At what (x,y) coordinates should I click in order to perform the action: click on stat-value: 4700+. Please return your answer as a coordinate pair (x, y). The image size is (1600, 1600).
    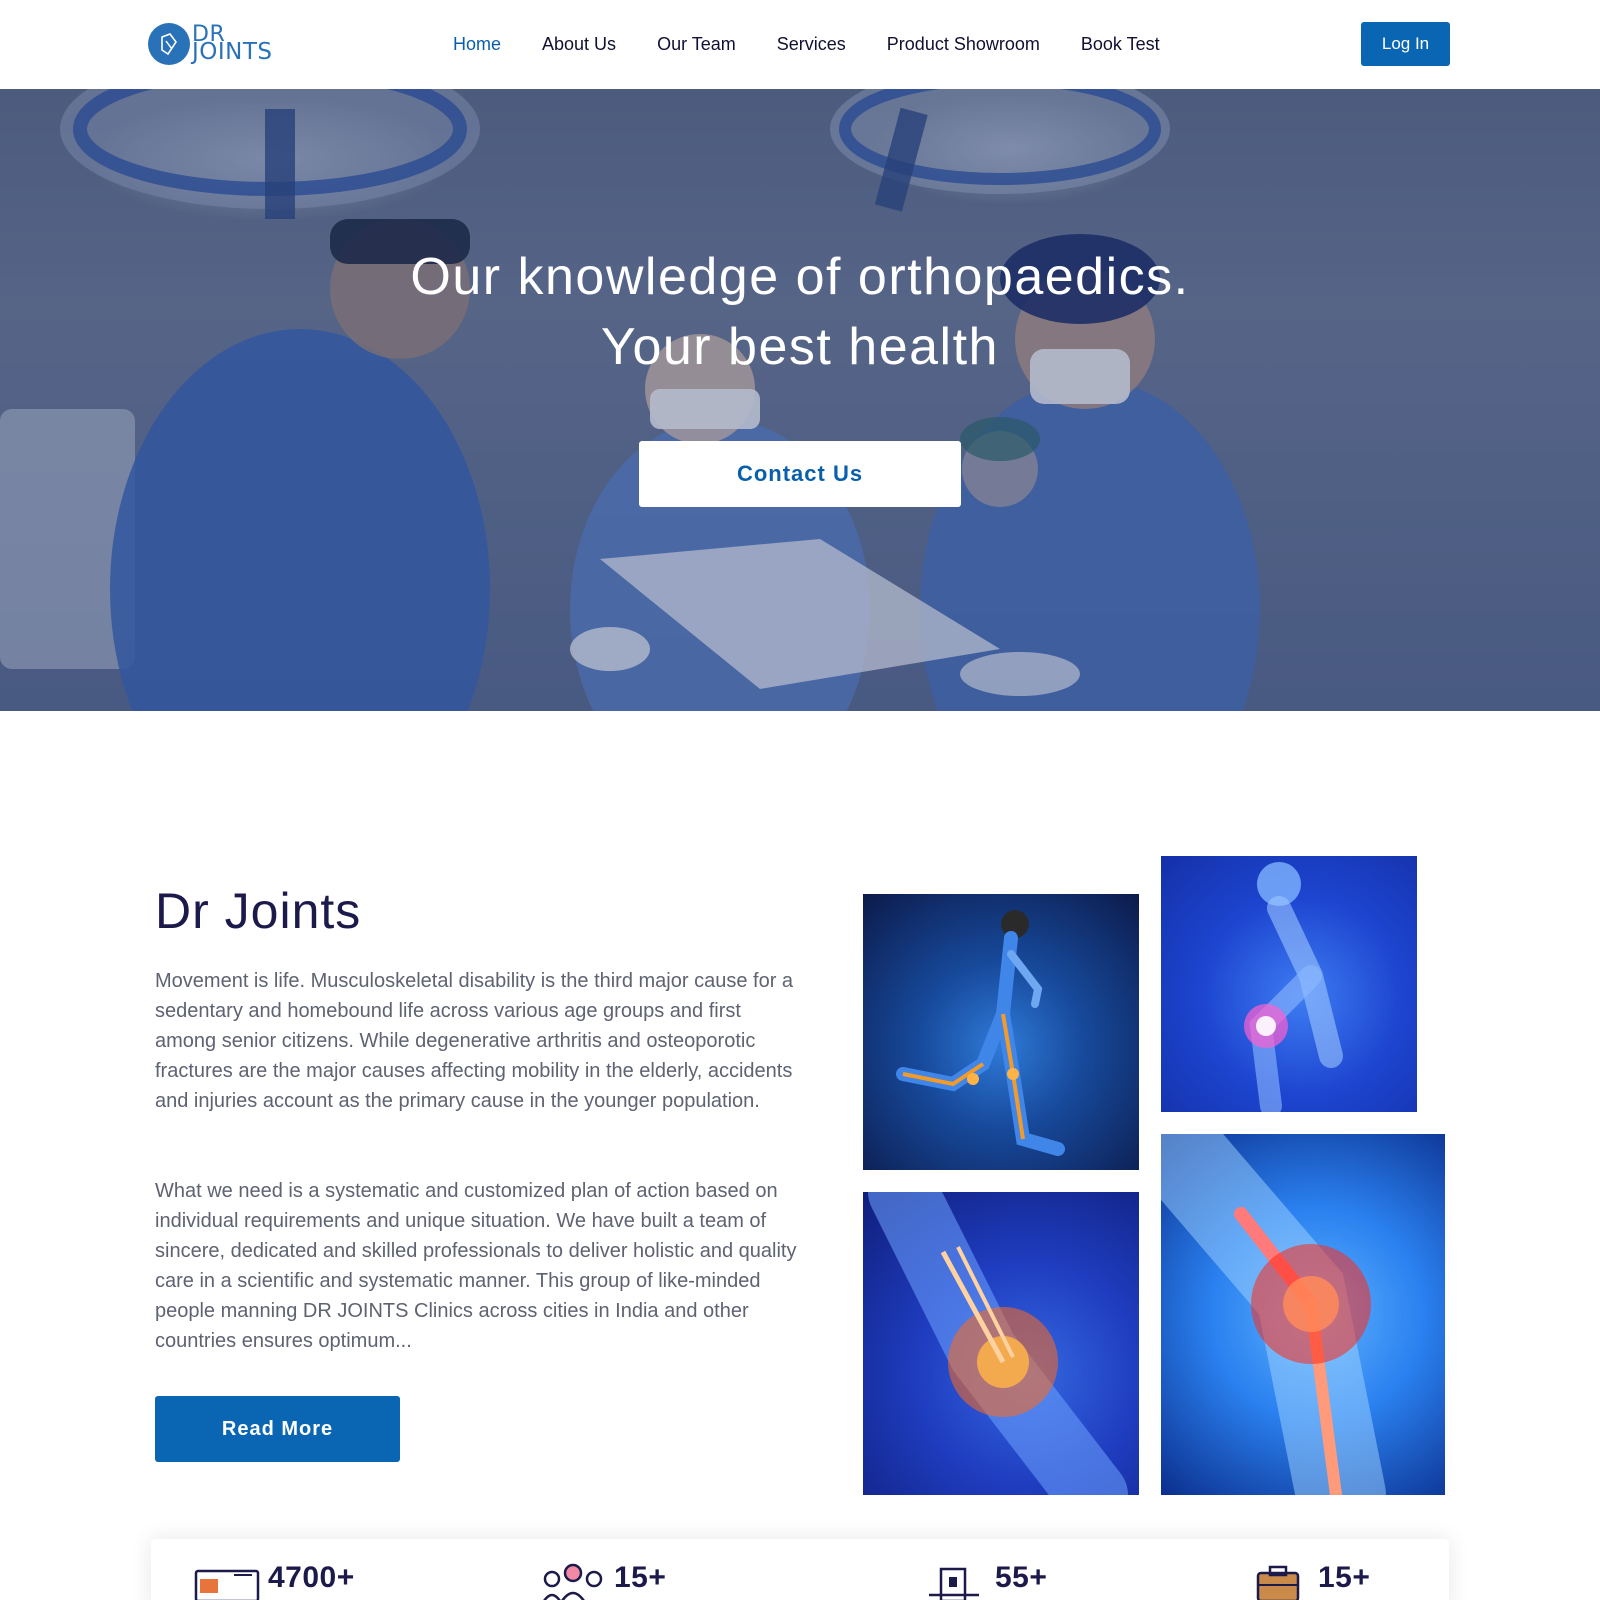
    Looking at the image, I should click on (311, 1577).